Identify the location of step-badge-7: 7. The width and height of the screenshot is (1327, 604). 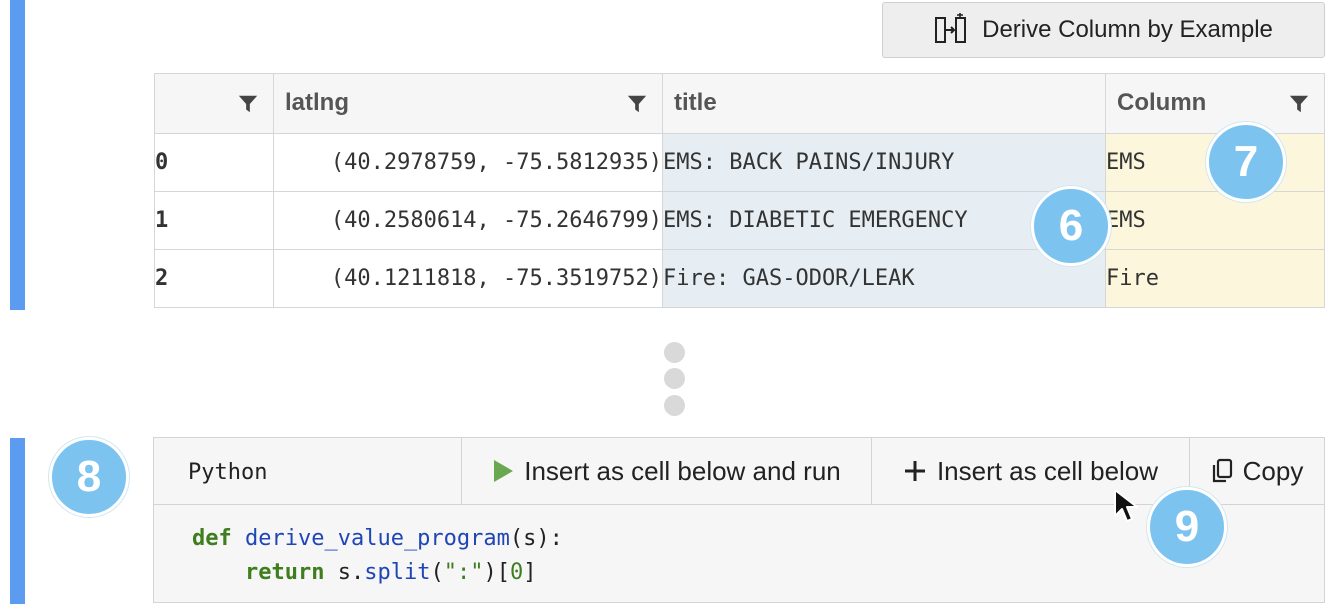
(1246, 162).